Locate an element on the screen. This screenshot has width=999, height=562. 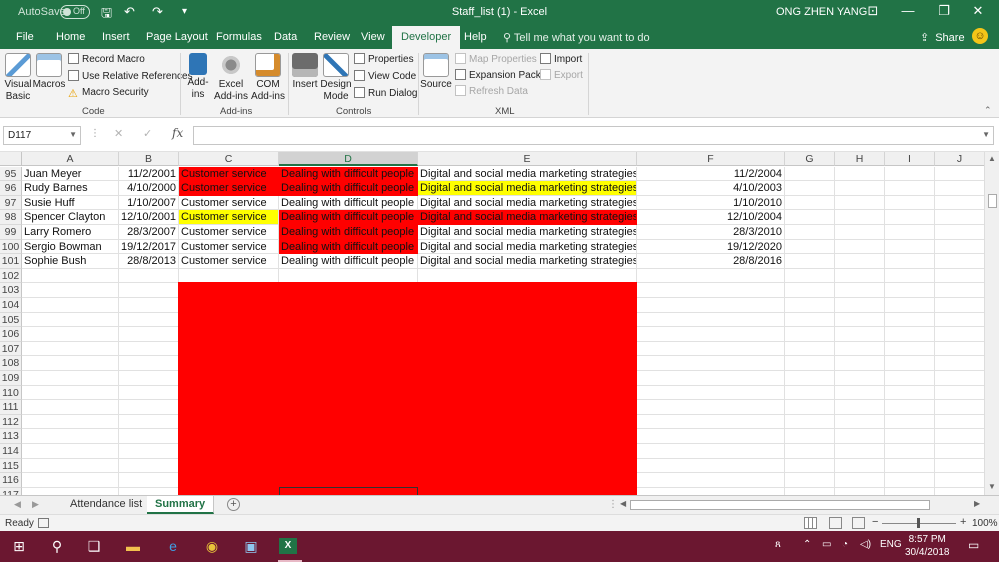
cell-a111 is located at coordinates (70, 407).